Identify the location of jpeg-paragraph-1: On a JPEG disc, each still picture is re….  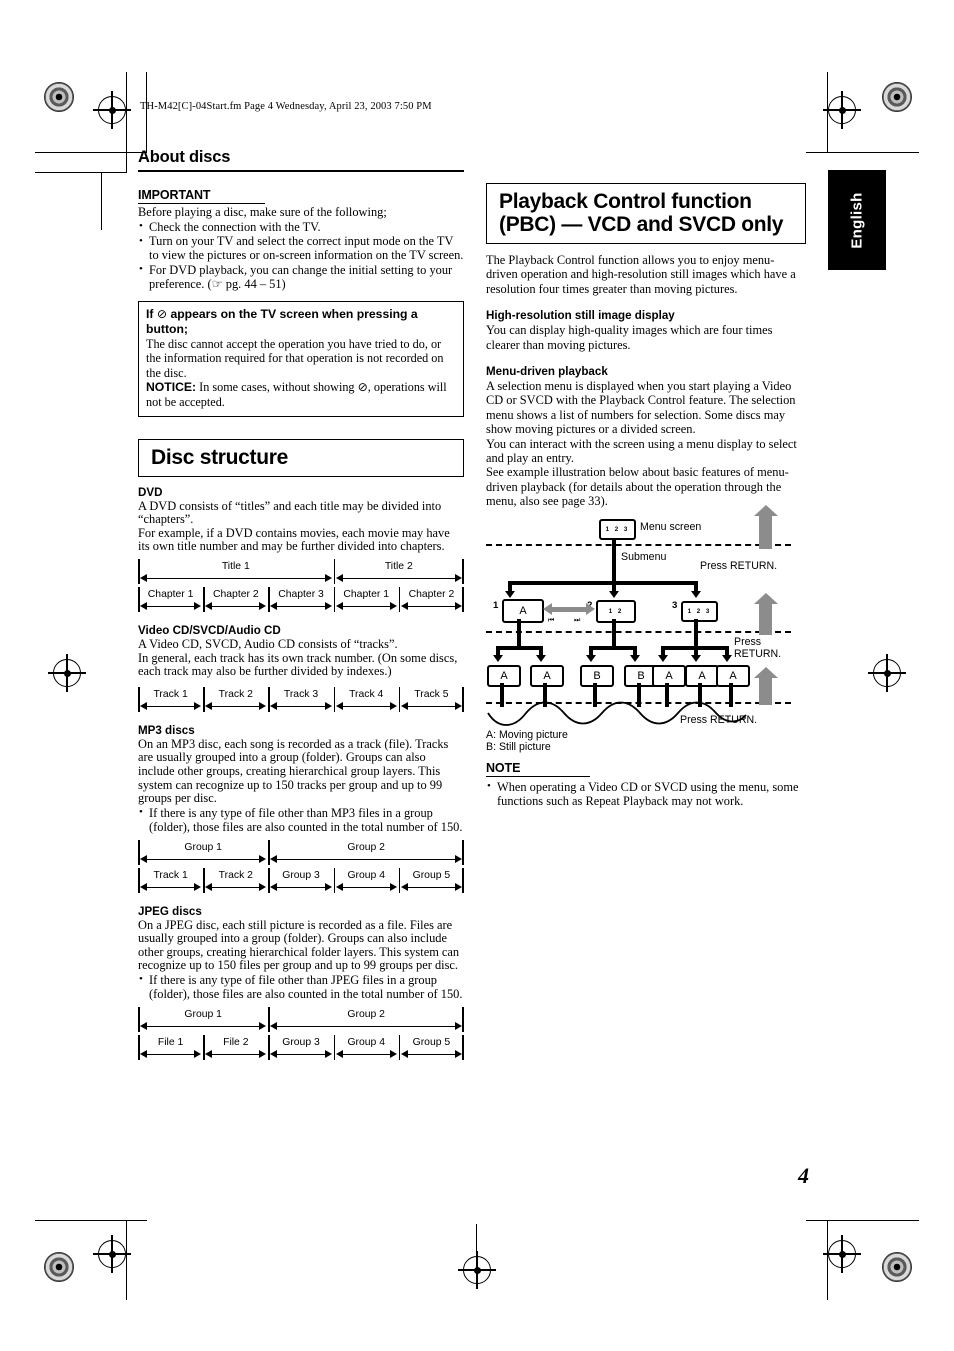
(299, 945).